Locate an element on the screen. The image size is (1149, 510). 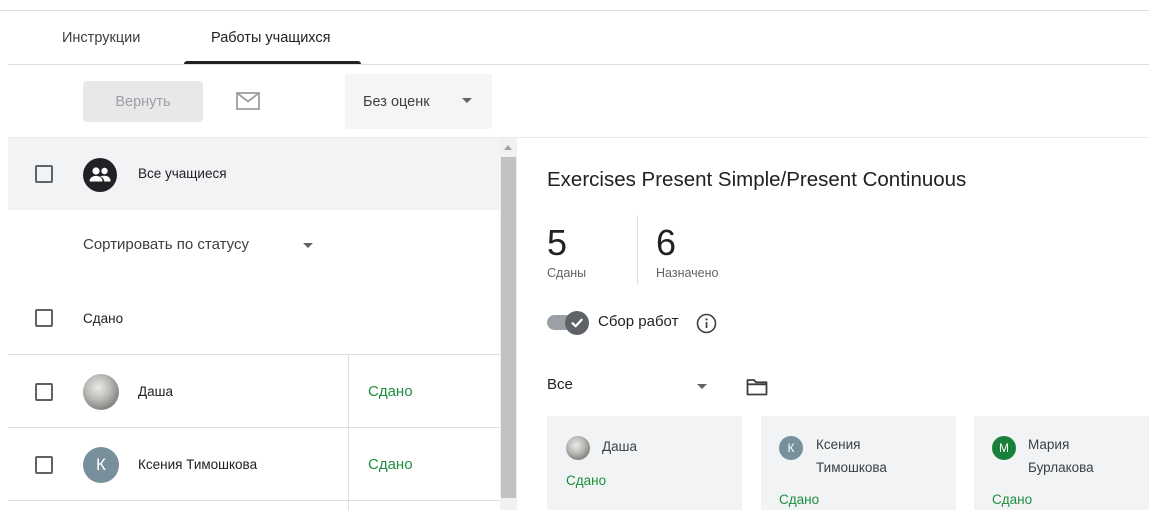
info-icon is located at coordinates (706, 323).